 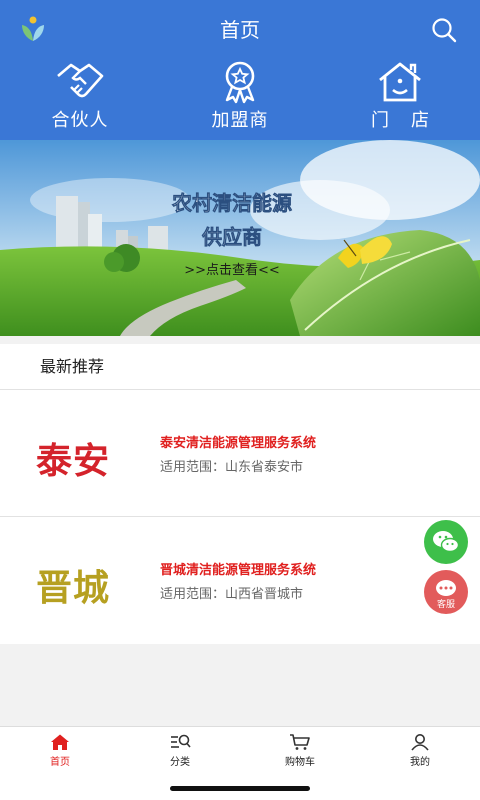 What do you see at coordinates (73, 588) in the screenshot?
I see `brand-logo: 晋城` at bounding box center [73, 588].